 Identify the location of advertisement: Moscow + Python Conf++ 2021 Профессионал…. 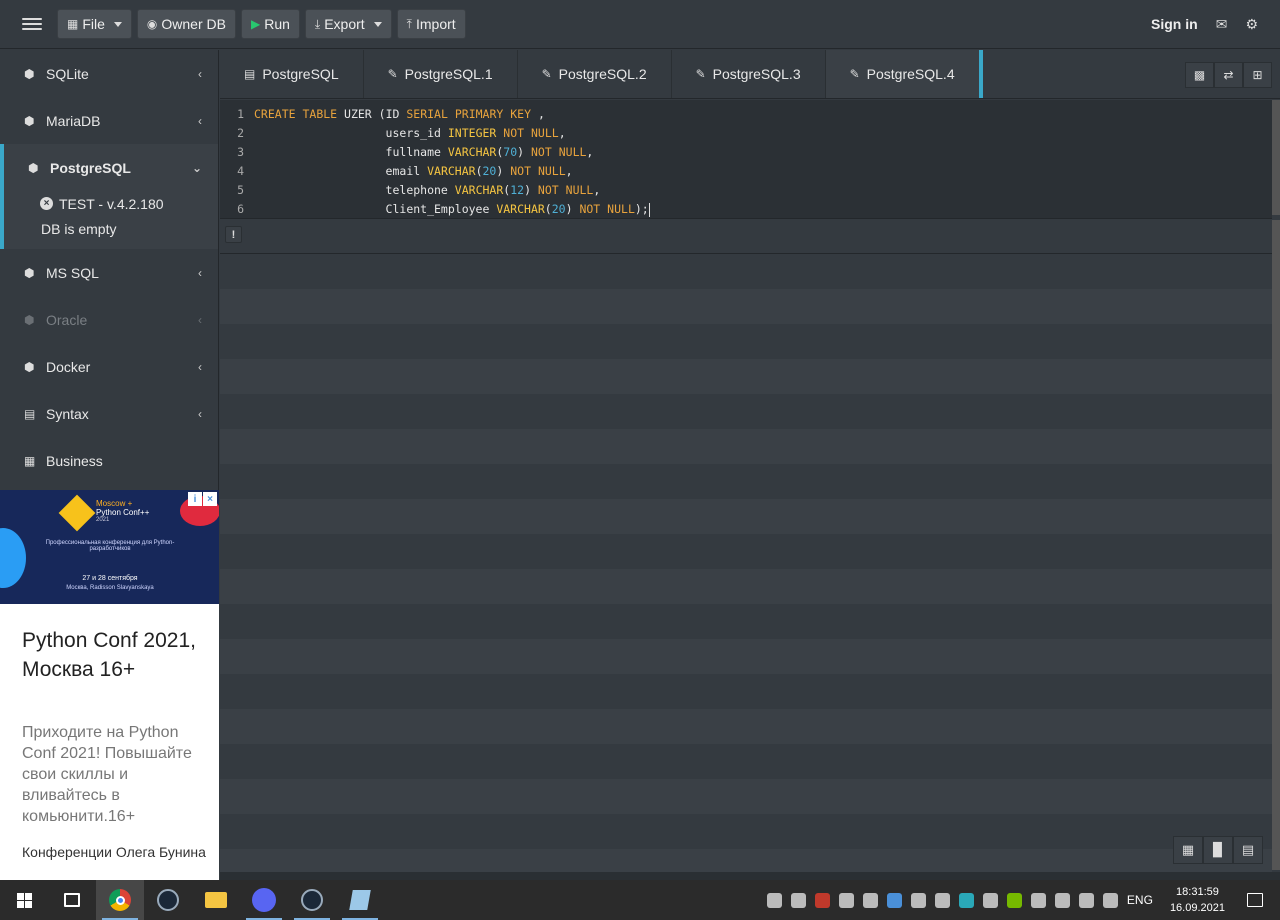
(109, 685).